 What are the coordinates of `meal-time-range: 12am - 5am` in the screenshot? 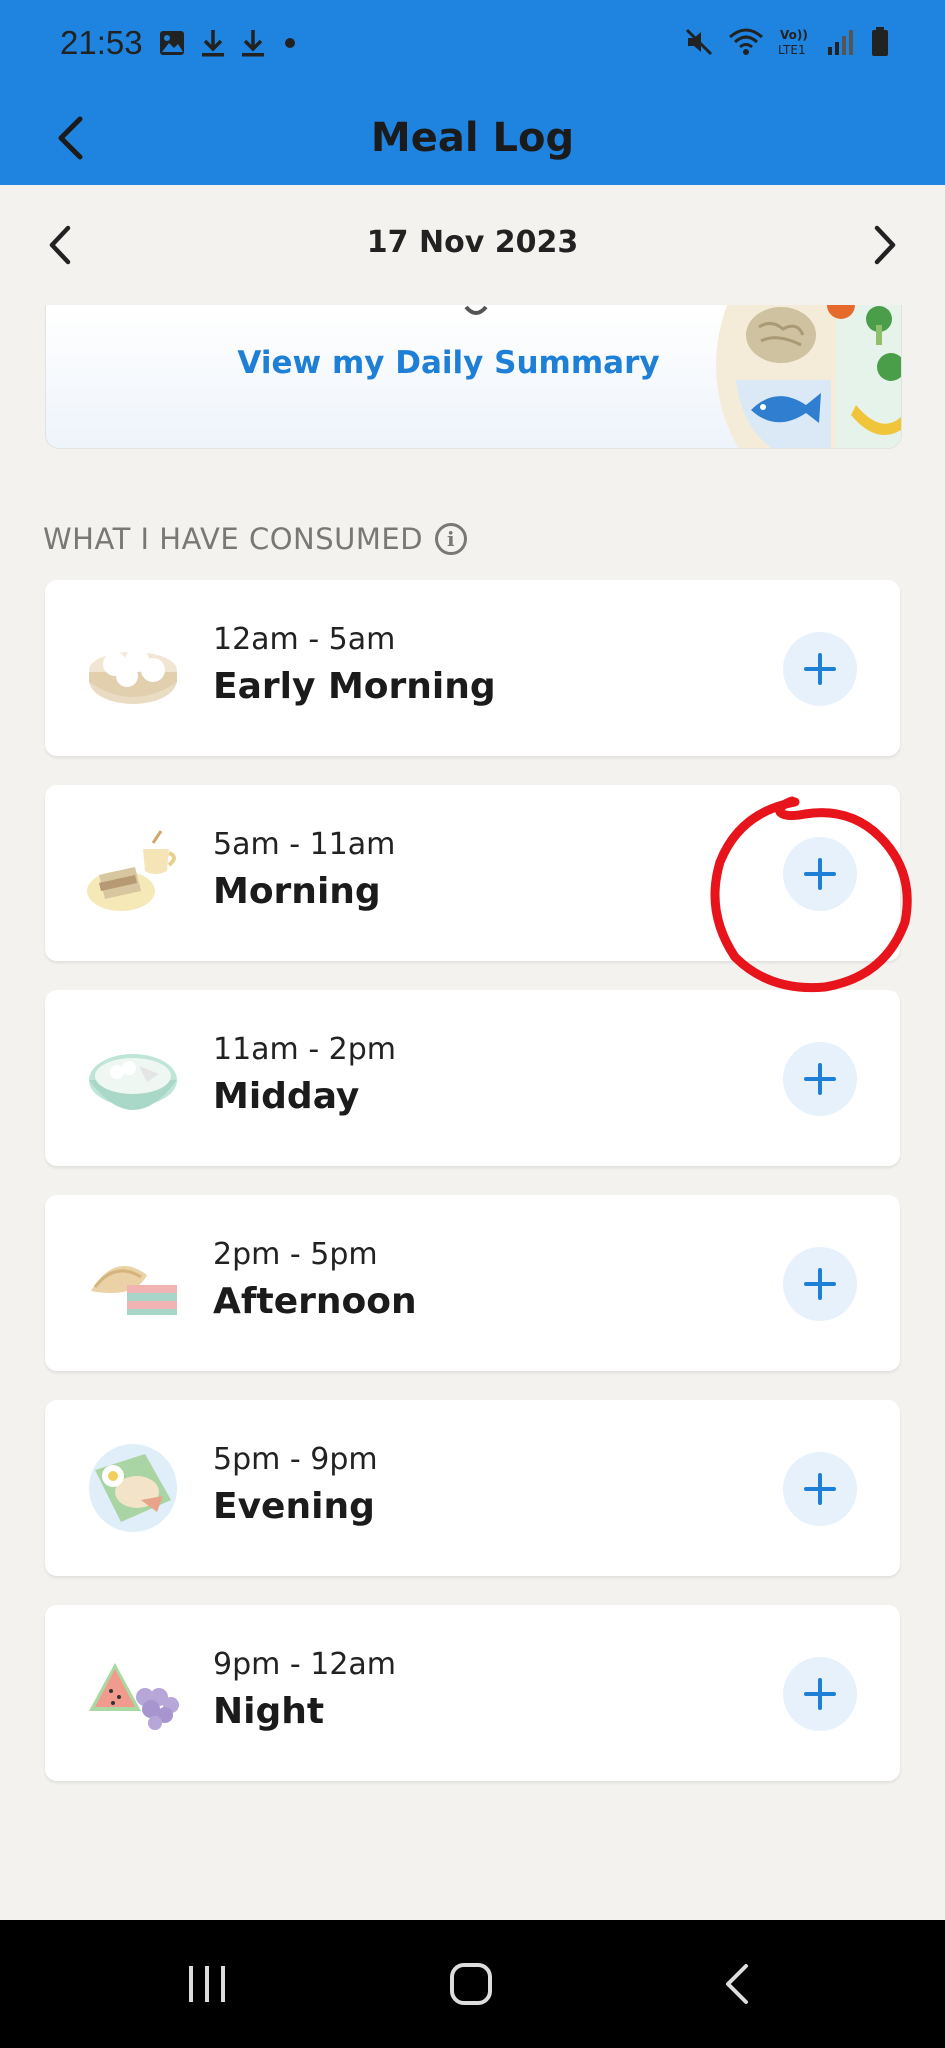 It's located at (304, 639).